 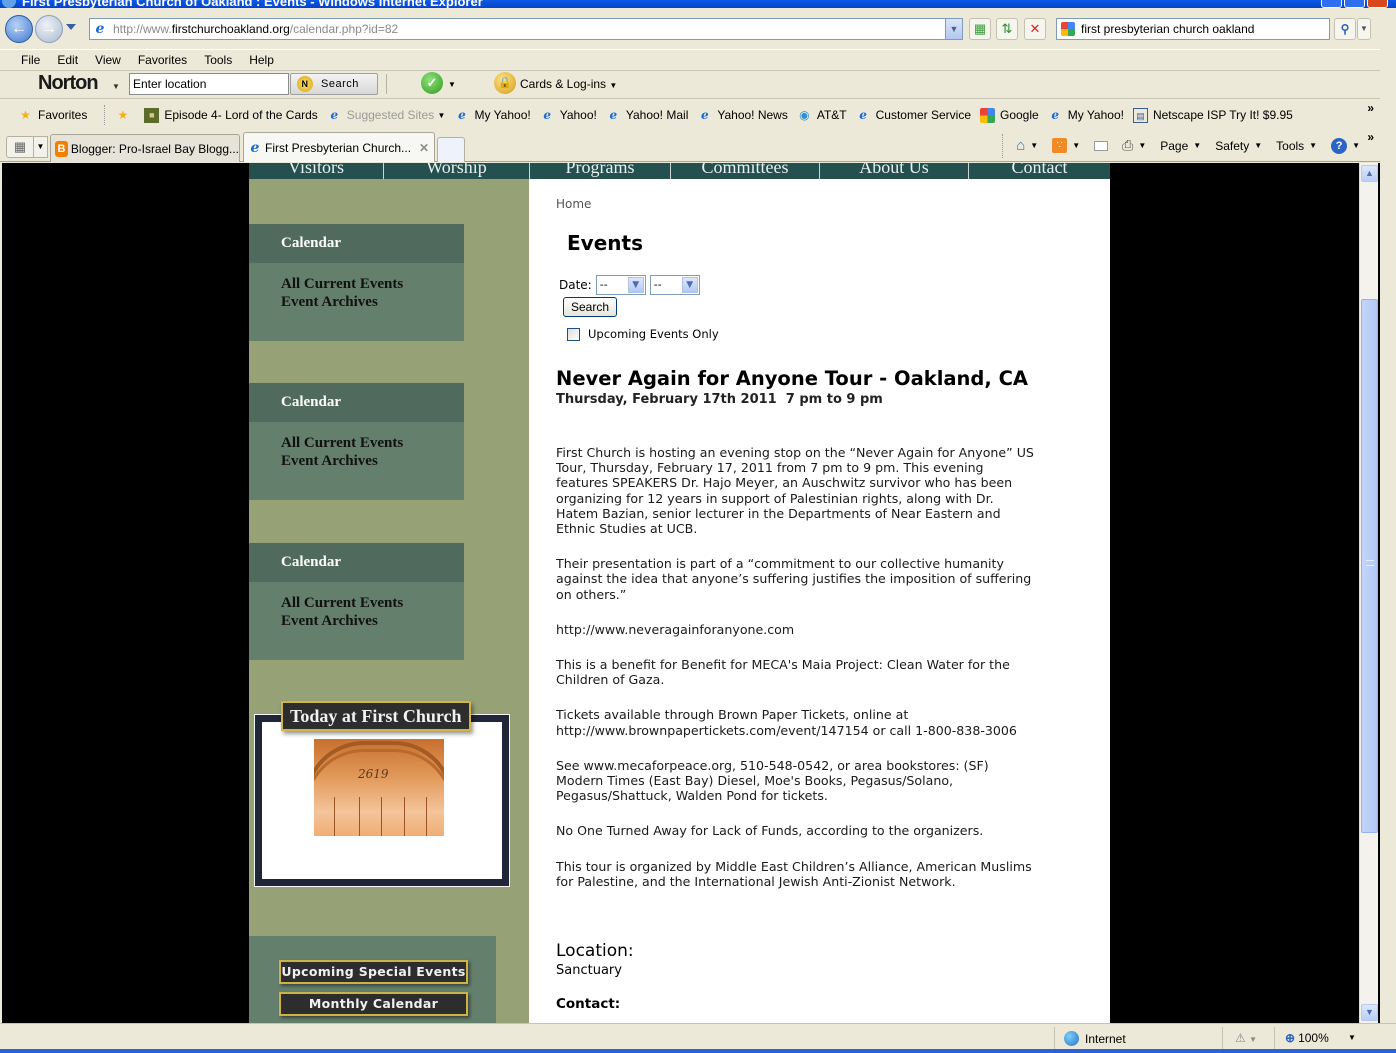 I want to click on norton-location-input: Enter location, so click(x=209, y=84).